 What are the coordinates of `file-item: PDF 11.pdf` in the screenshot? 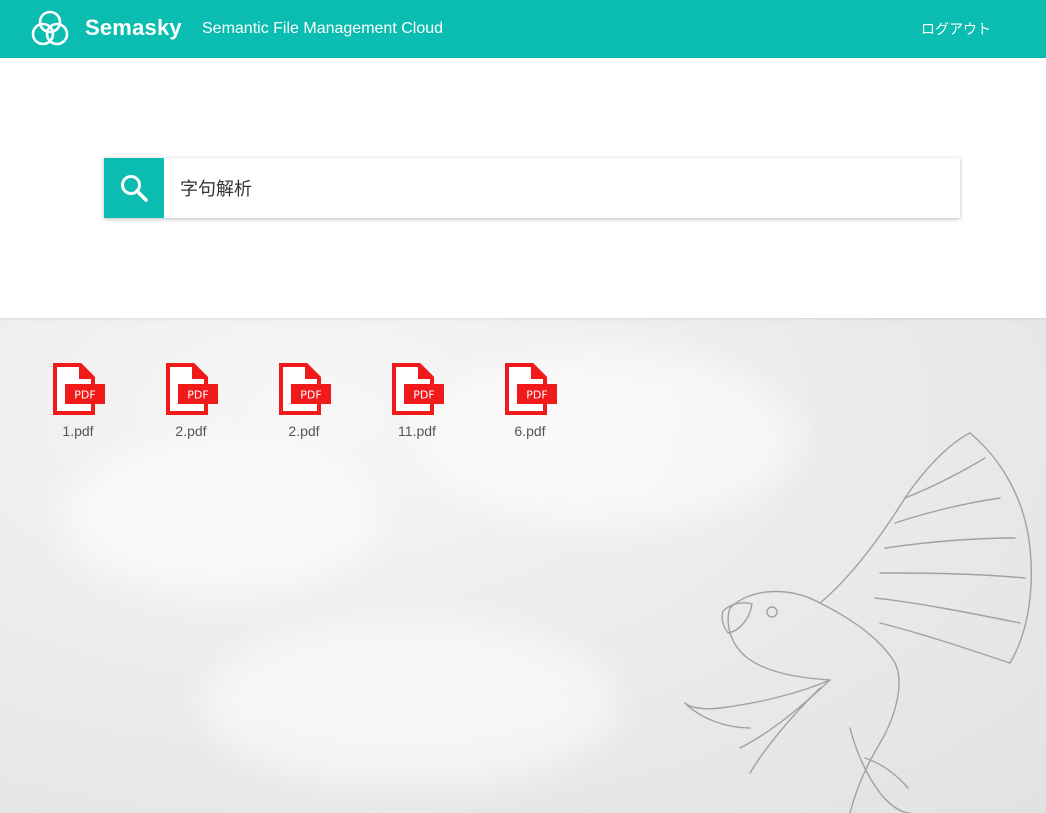 It's located at (417, 403).